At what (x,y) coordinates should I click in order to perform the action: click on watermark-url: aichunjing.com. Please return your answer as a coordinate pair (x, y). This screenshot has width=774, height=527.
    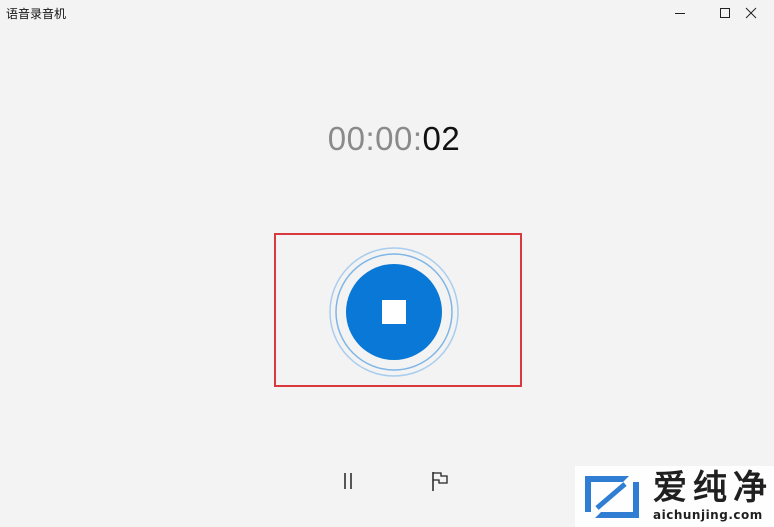
    Looking at the image, I should click on (708, 515).